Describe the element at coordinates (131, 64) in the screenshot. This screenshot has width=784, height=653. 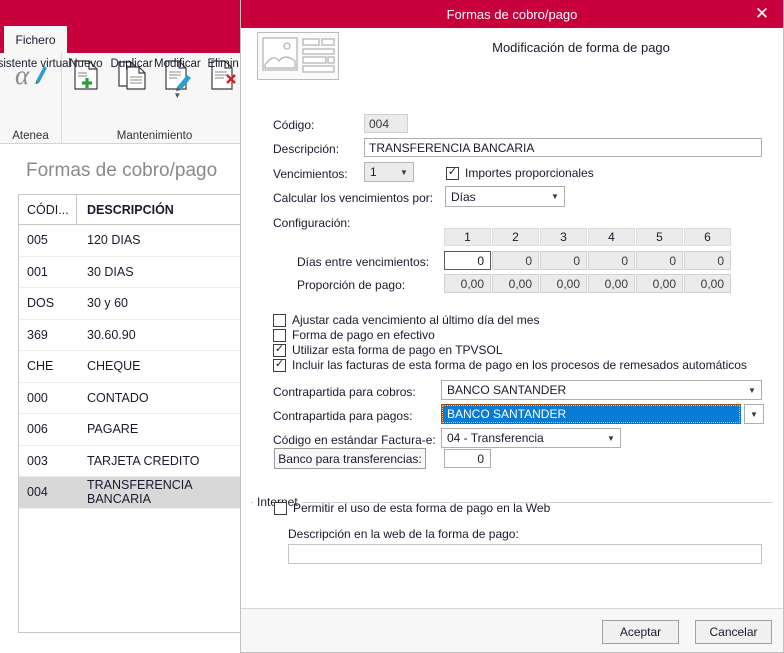
I see `duplicar-label: Duplicar` at that location.